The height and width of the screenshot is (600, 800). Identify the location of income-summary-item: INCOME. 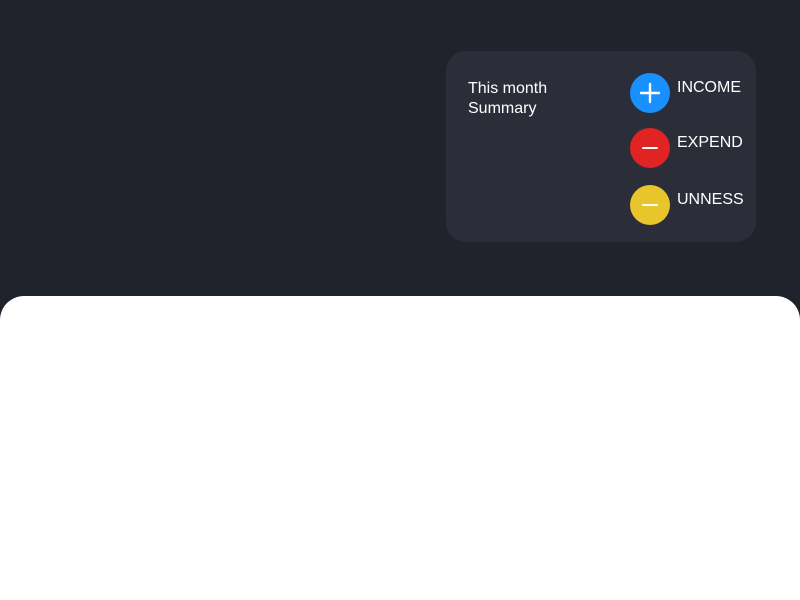
(690, 93).